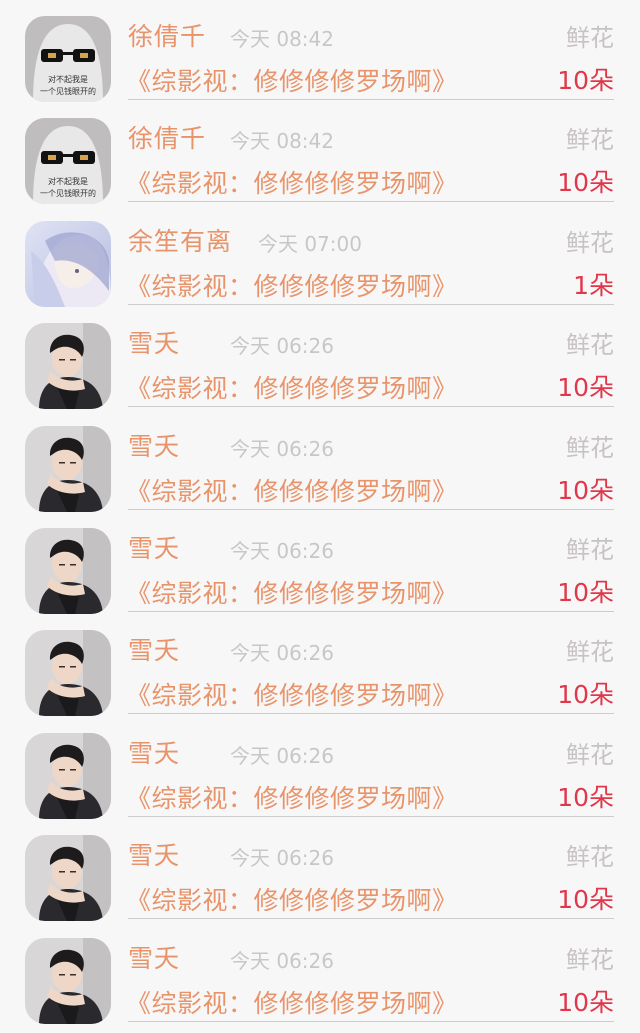 The image size is (640, 1033). I want to click on gift-record-row-7: 雪夭 今天 06:26 鲜花 《综影视：修修修修罗场啊》 10朵, so click(320, 668).